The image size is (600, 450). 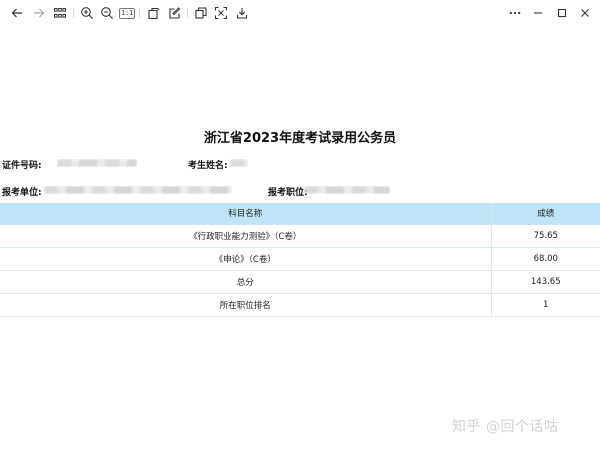 I want to click on subject-header: 科目名称, so click(x=245, y=214).